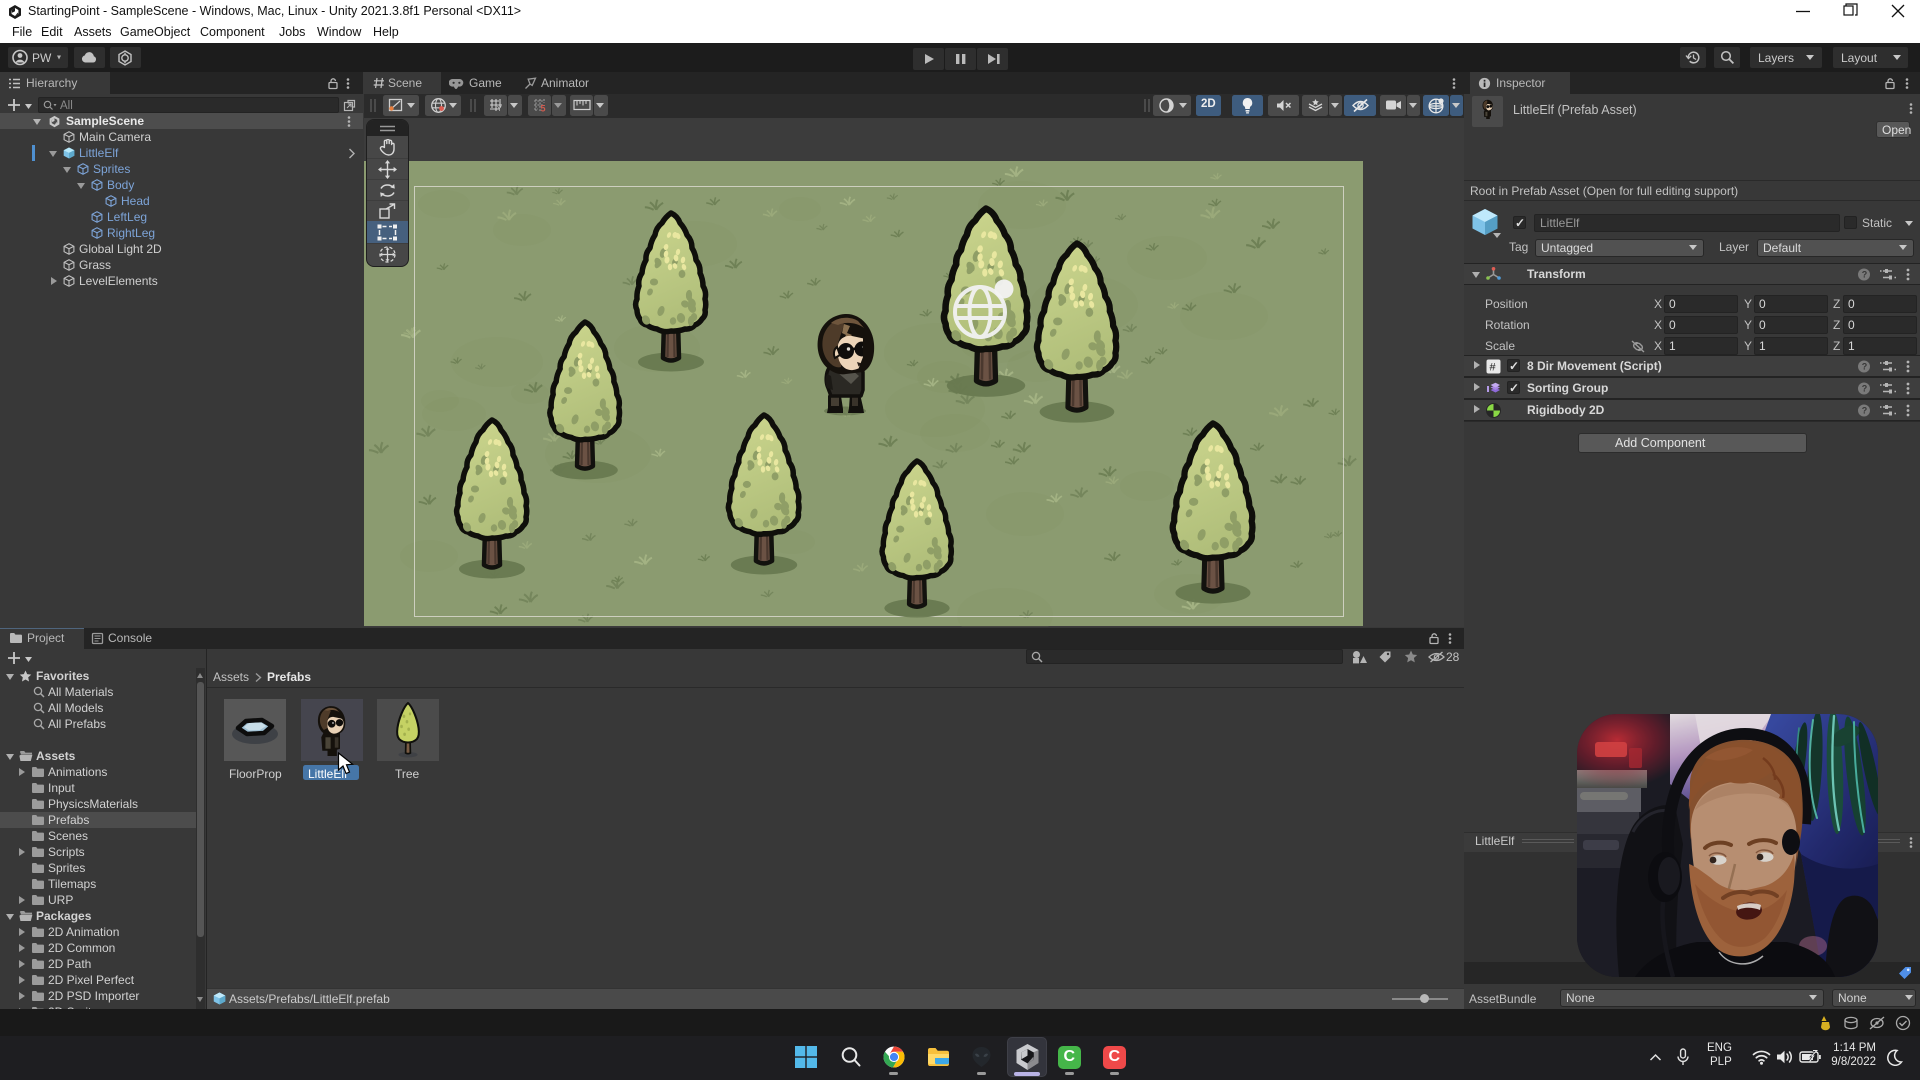 The height and width of the screenshot is (1080, 1920). Describe the element at coordinates (42, 58) in the screenshot. I see `svg-text: PW` at that location.